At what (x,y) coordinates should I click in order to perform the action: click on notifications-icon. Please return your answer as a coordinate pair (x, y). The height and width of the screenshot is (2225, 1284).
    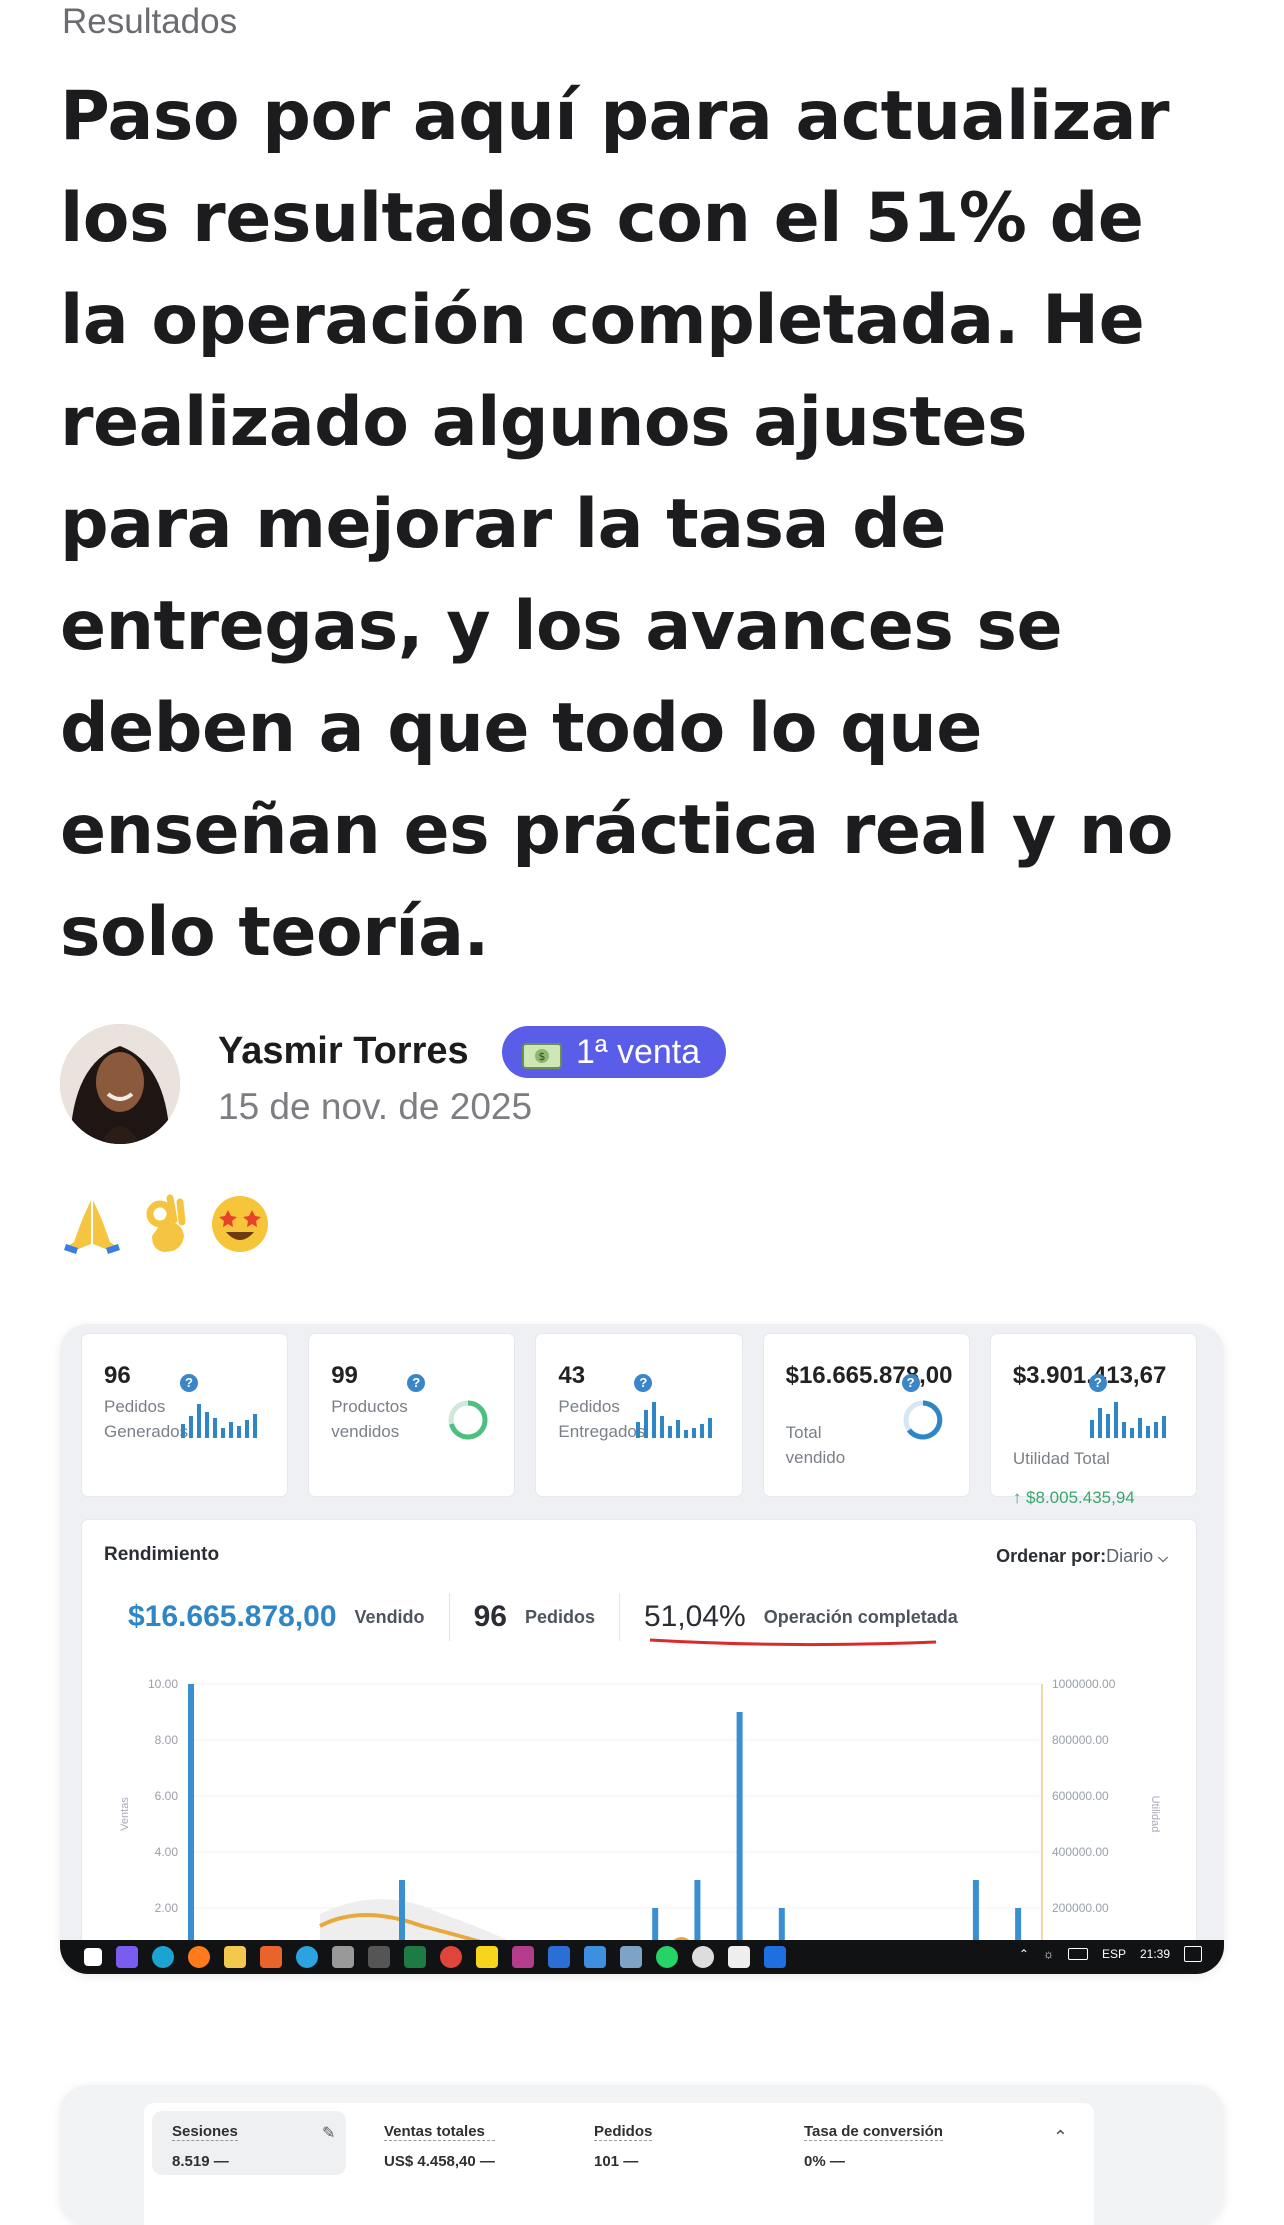
    Looking at the image, I should click on (1193, 1954).